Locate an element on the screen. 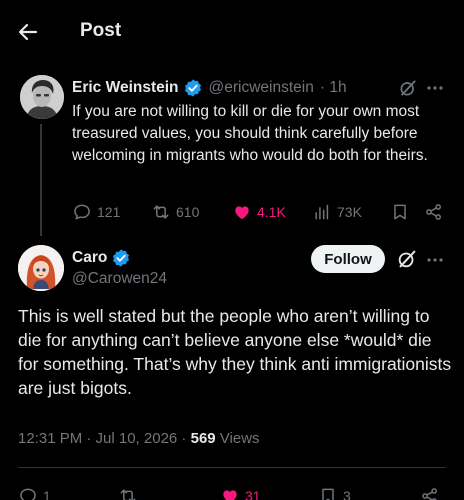 This screenshot has width=464, height=500. bookmark-count: 3 is located at coordinates (347, 494).